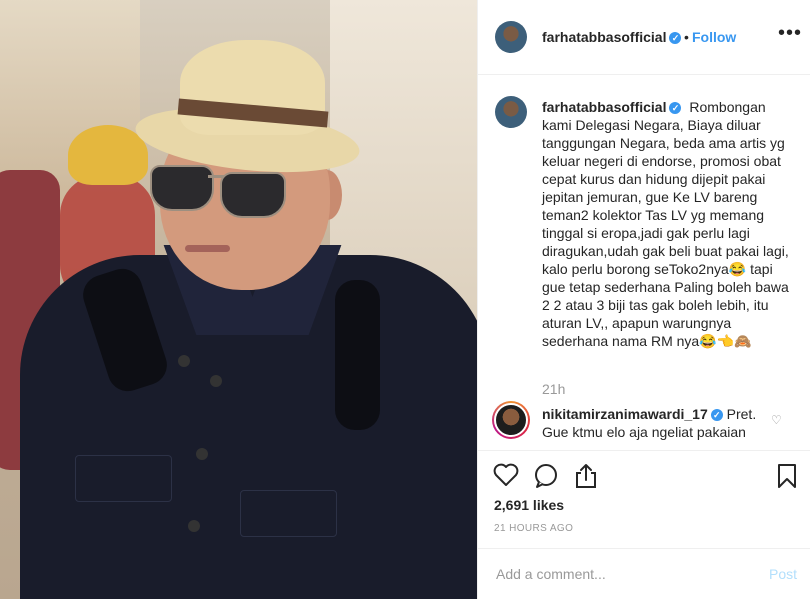  What do you see at coordinates (783, 574) in the screenshot?
I see `post-comment-button: Post` at bounding box center [783, 574].